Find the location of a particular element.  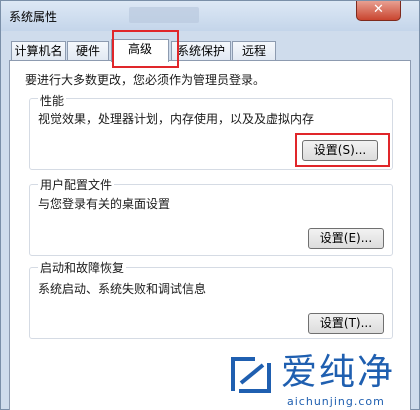

watermark-logo: 爱纯净 aichunjing.com is located at coordinates (324, 381).